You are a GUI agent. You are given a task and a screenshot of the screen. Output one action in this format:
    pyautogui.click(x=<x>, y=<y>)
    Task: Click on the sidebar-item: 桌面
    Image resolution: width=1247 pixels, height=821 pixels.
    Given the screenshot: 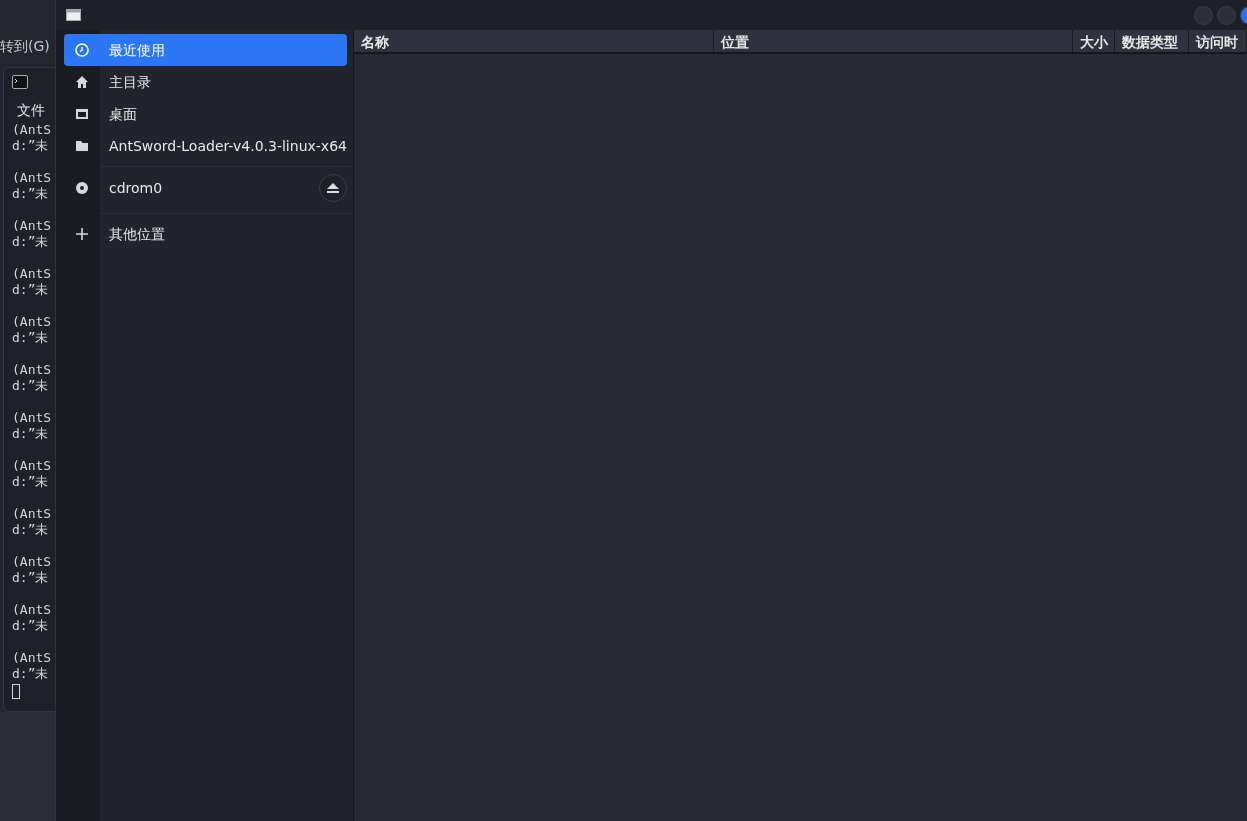 What is the action you would take?
    pyautogui.click(x=205, y=114)
    